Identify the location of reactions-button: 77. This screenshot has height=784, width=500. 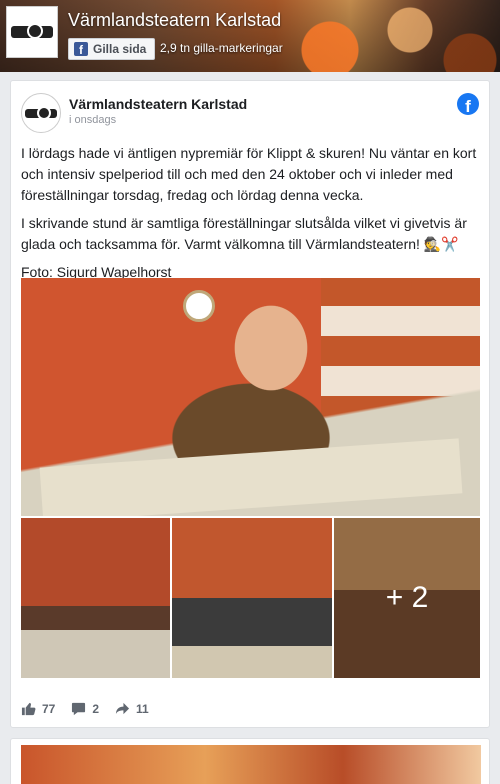
(38, 708).